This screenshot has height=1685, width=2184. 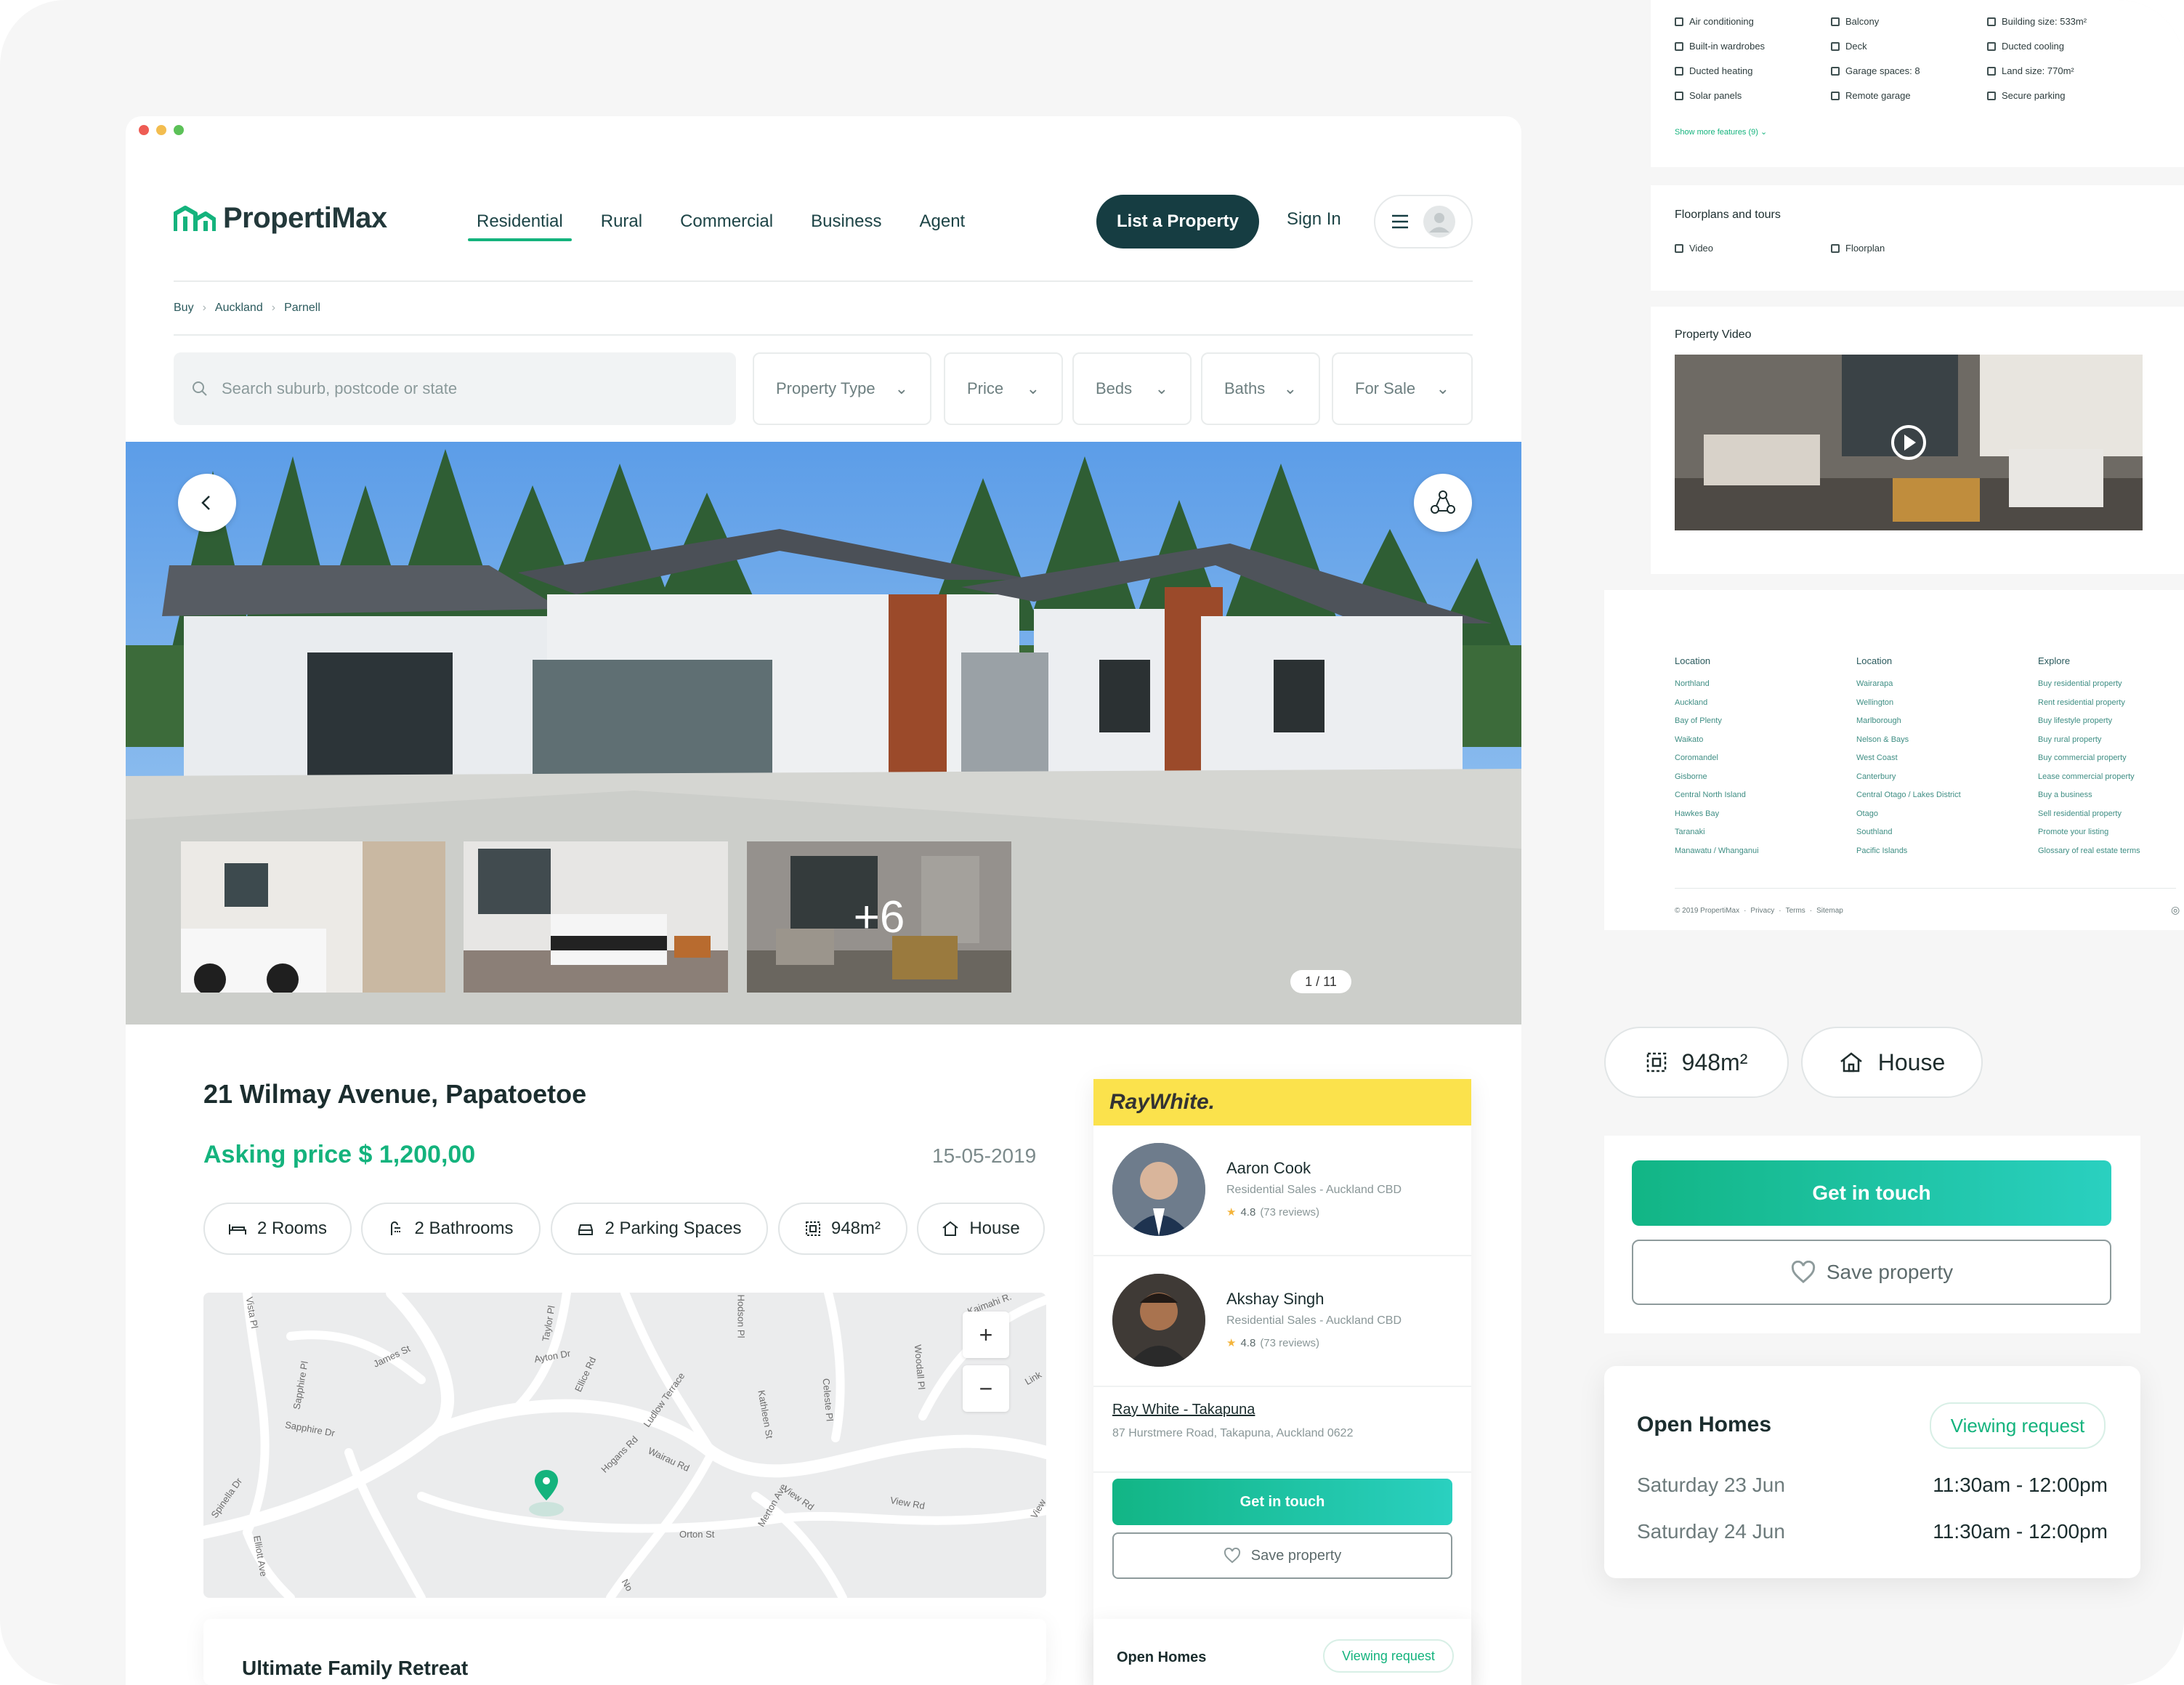 What do you see at coordinates (1871, 1272) in the screenshot?
I see `save-property-button-large: Save property` at bounding box center [1871, 1272].